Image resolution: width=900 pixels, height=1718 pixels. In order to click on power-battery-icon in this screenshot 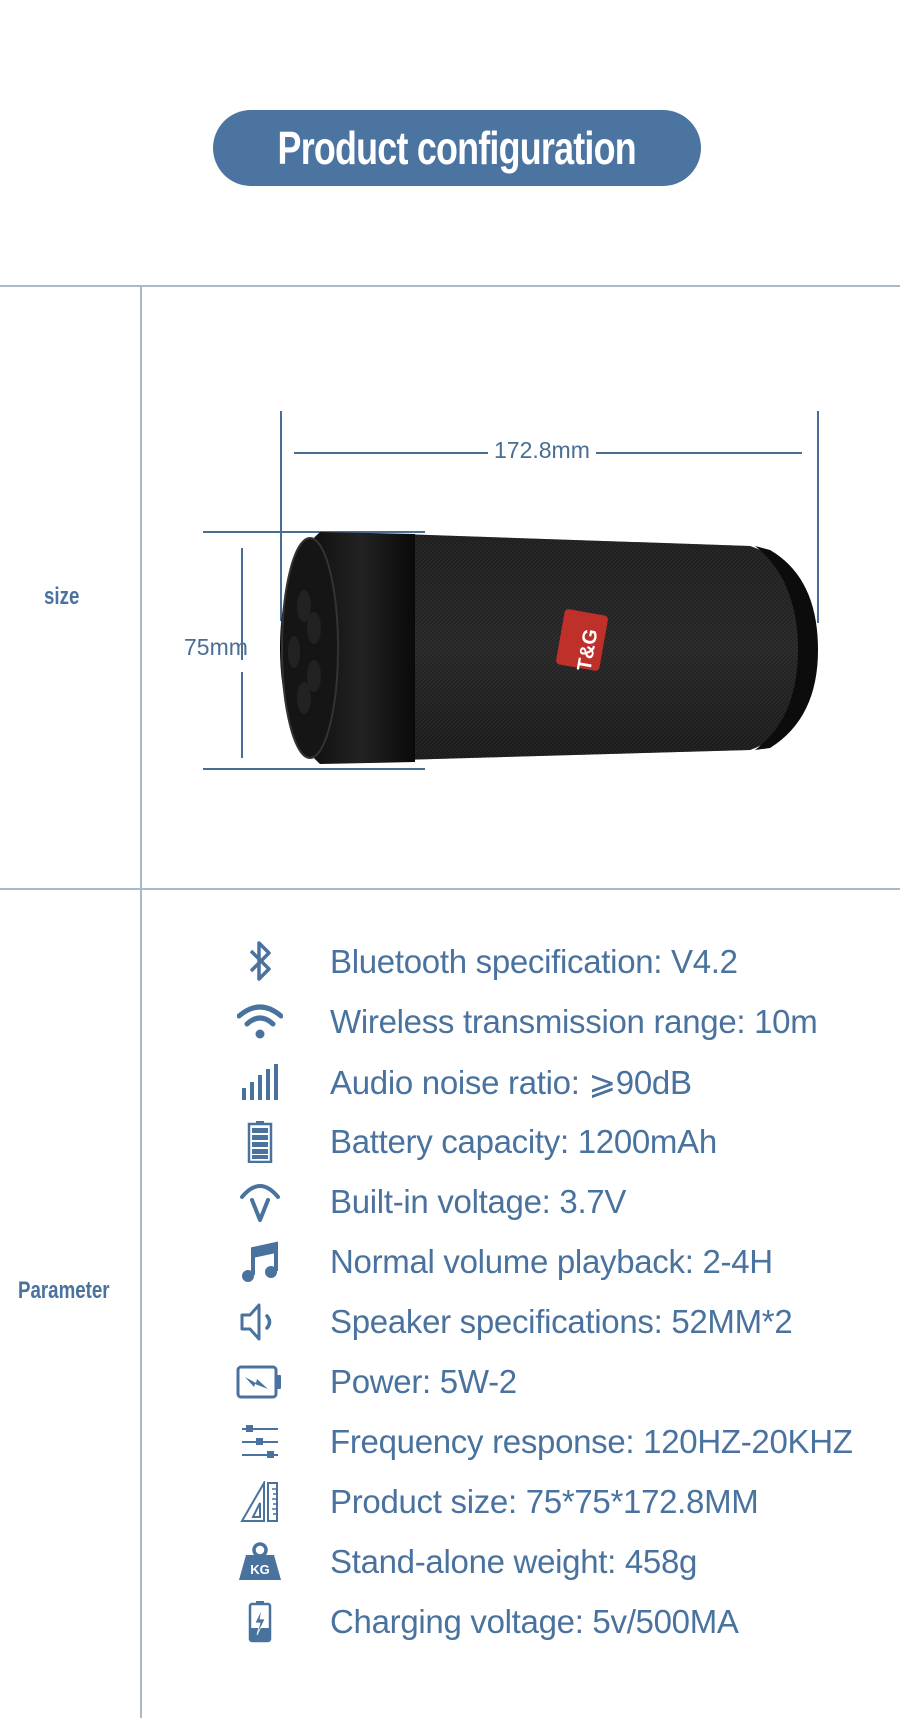, I will do `click(260, 1382)`.